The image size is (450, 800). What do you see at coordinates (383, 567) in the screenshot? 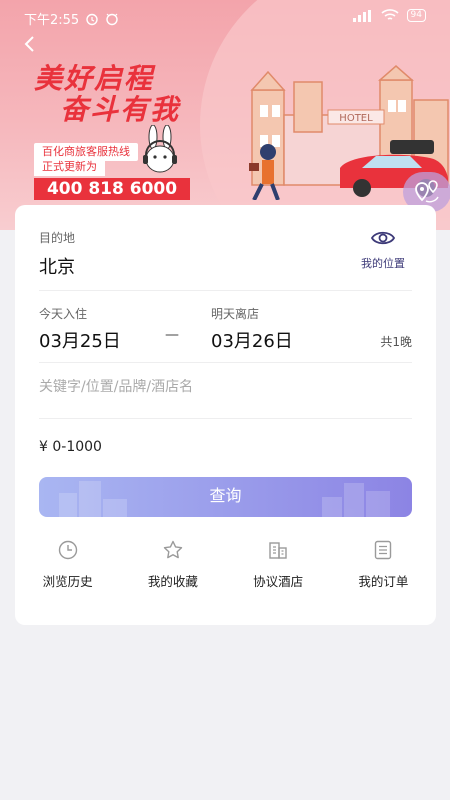
I see `shortcut-my-orders: 我的订单` at bounding box center [383, 567].